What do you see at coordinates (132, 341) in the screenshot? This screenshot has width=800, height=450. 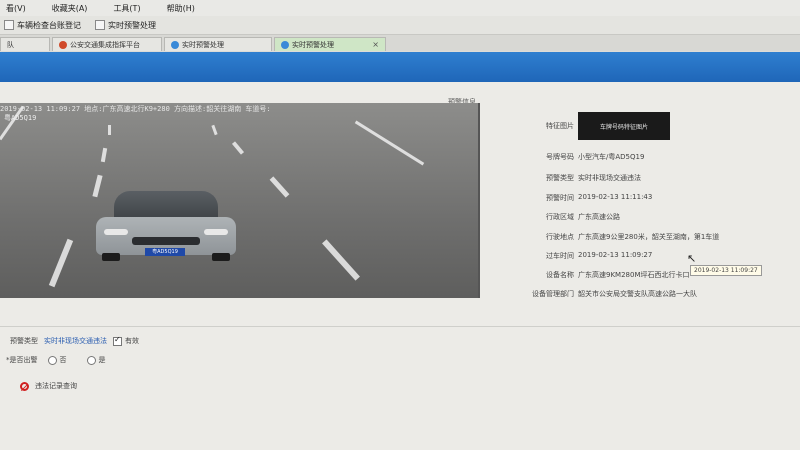 I see `valid-label: 有效` at bounding box center [132, 341].